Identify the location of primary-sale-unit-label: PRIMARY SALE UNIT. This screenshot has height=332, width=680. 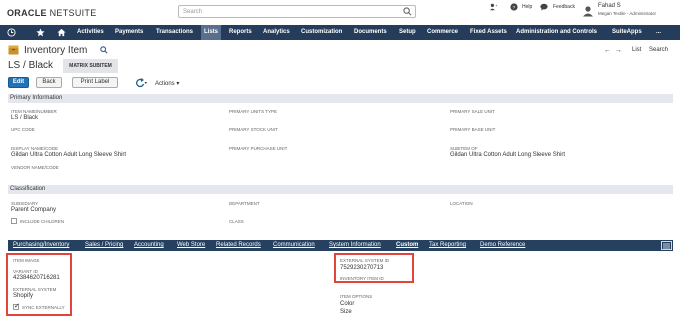
(472, 111).